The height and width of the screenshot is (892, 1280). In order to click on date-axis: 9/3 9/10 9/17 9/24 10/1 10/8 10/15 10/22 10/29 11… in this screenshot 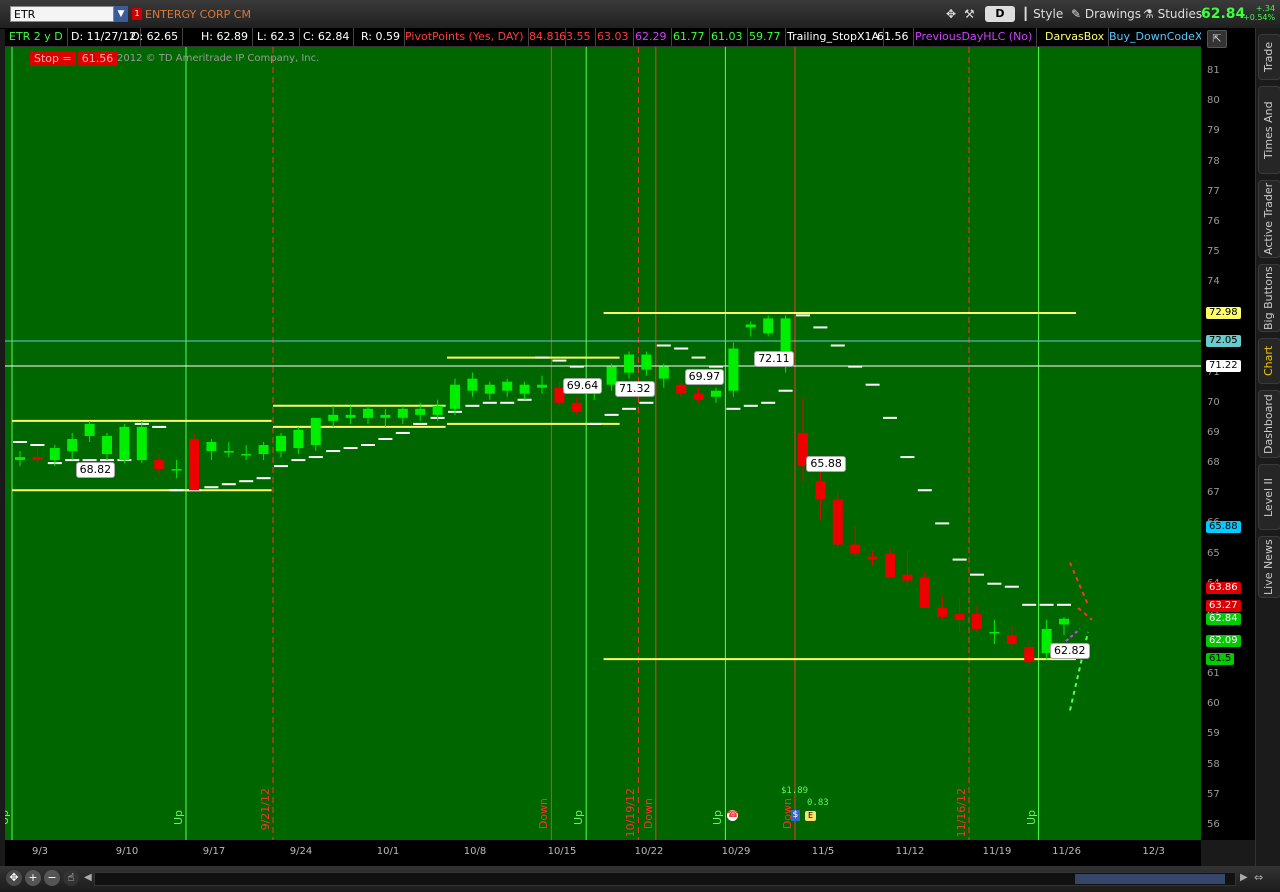, I will do `click(603, 853)`.